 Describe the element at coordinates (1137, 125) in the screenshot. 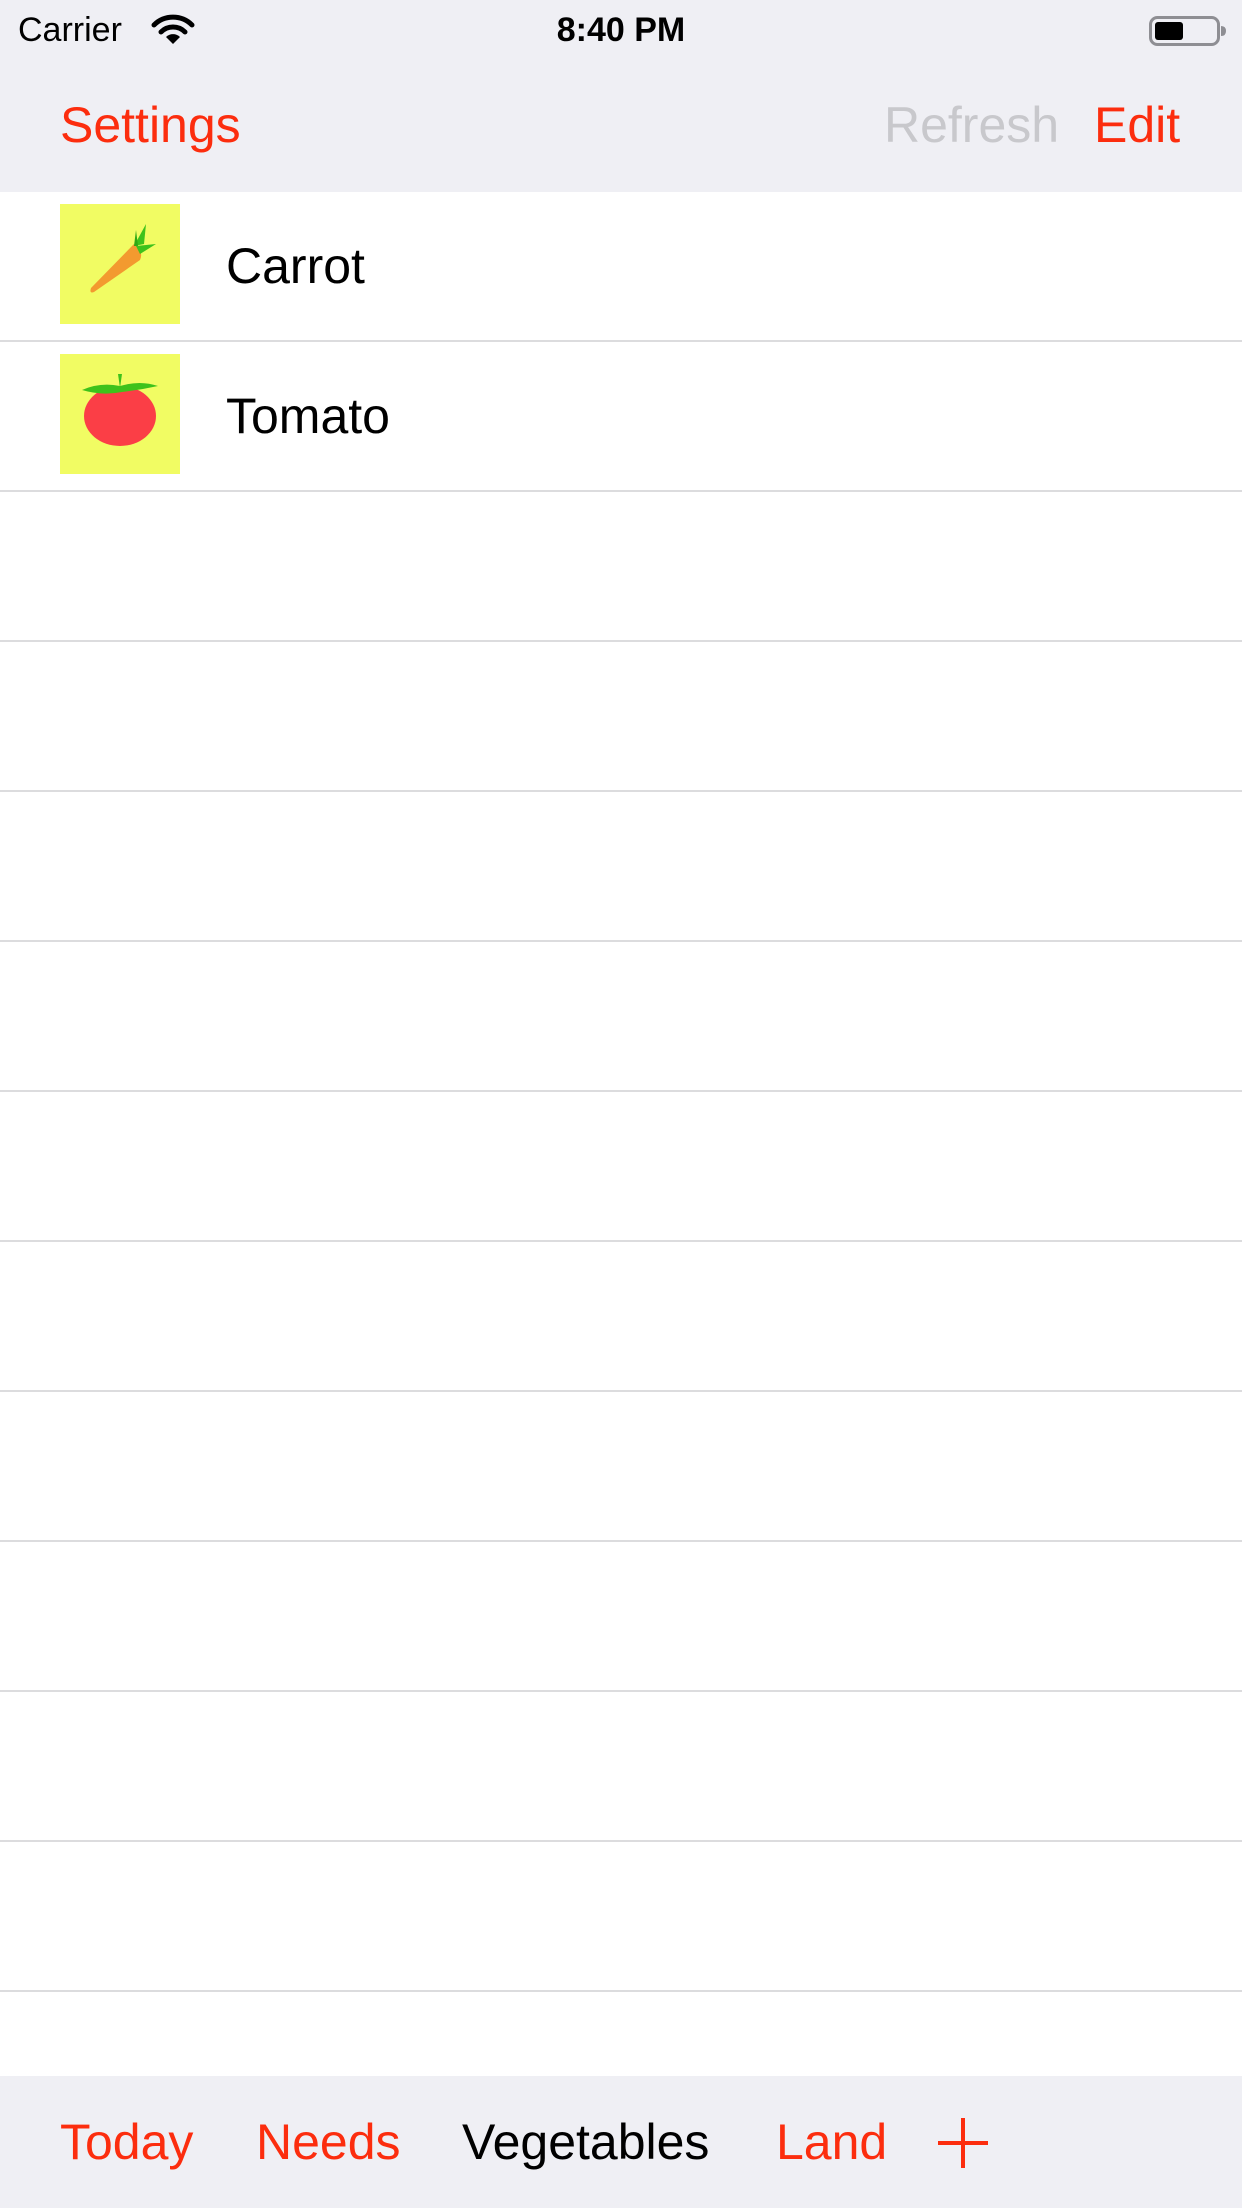

I see `edit-button: Edit` at that location.